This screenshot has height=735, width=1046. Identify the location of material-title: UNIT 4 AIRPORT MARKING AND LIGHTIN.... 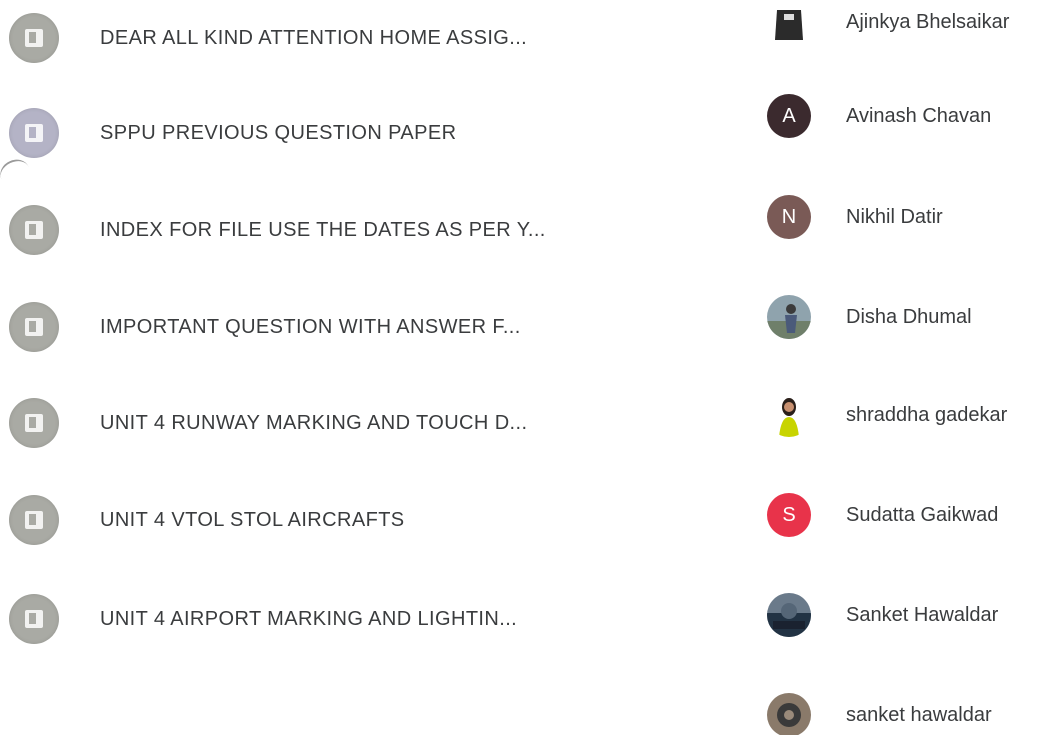
(309, 618).